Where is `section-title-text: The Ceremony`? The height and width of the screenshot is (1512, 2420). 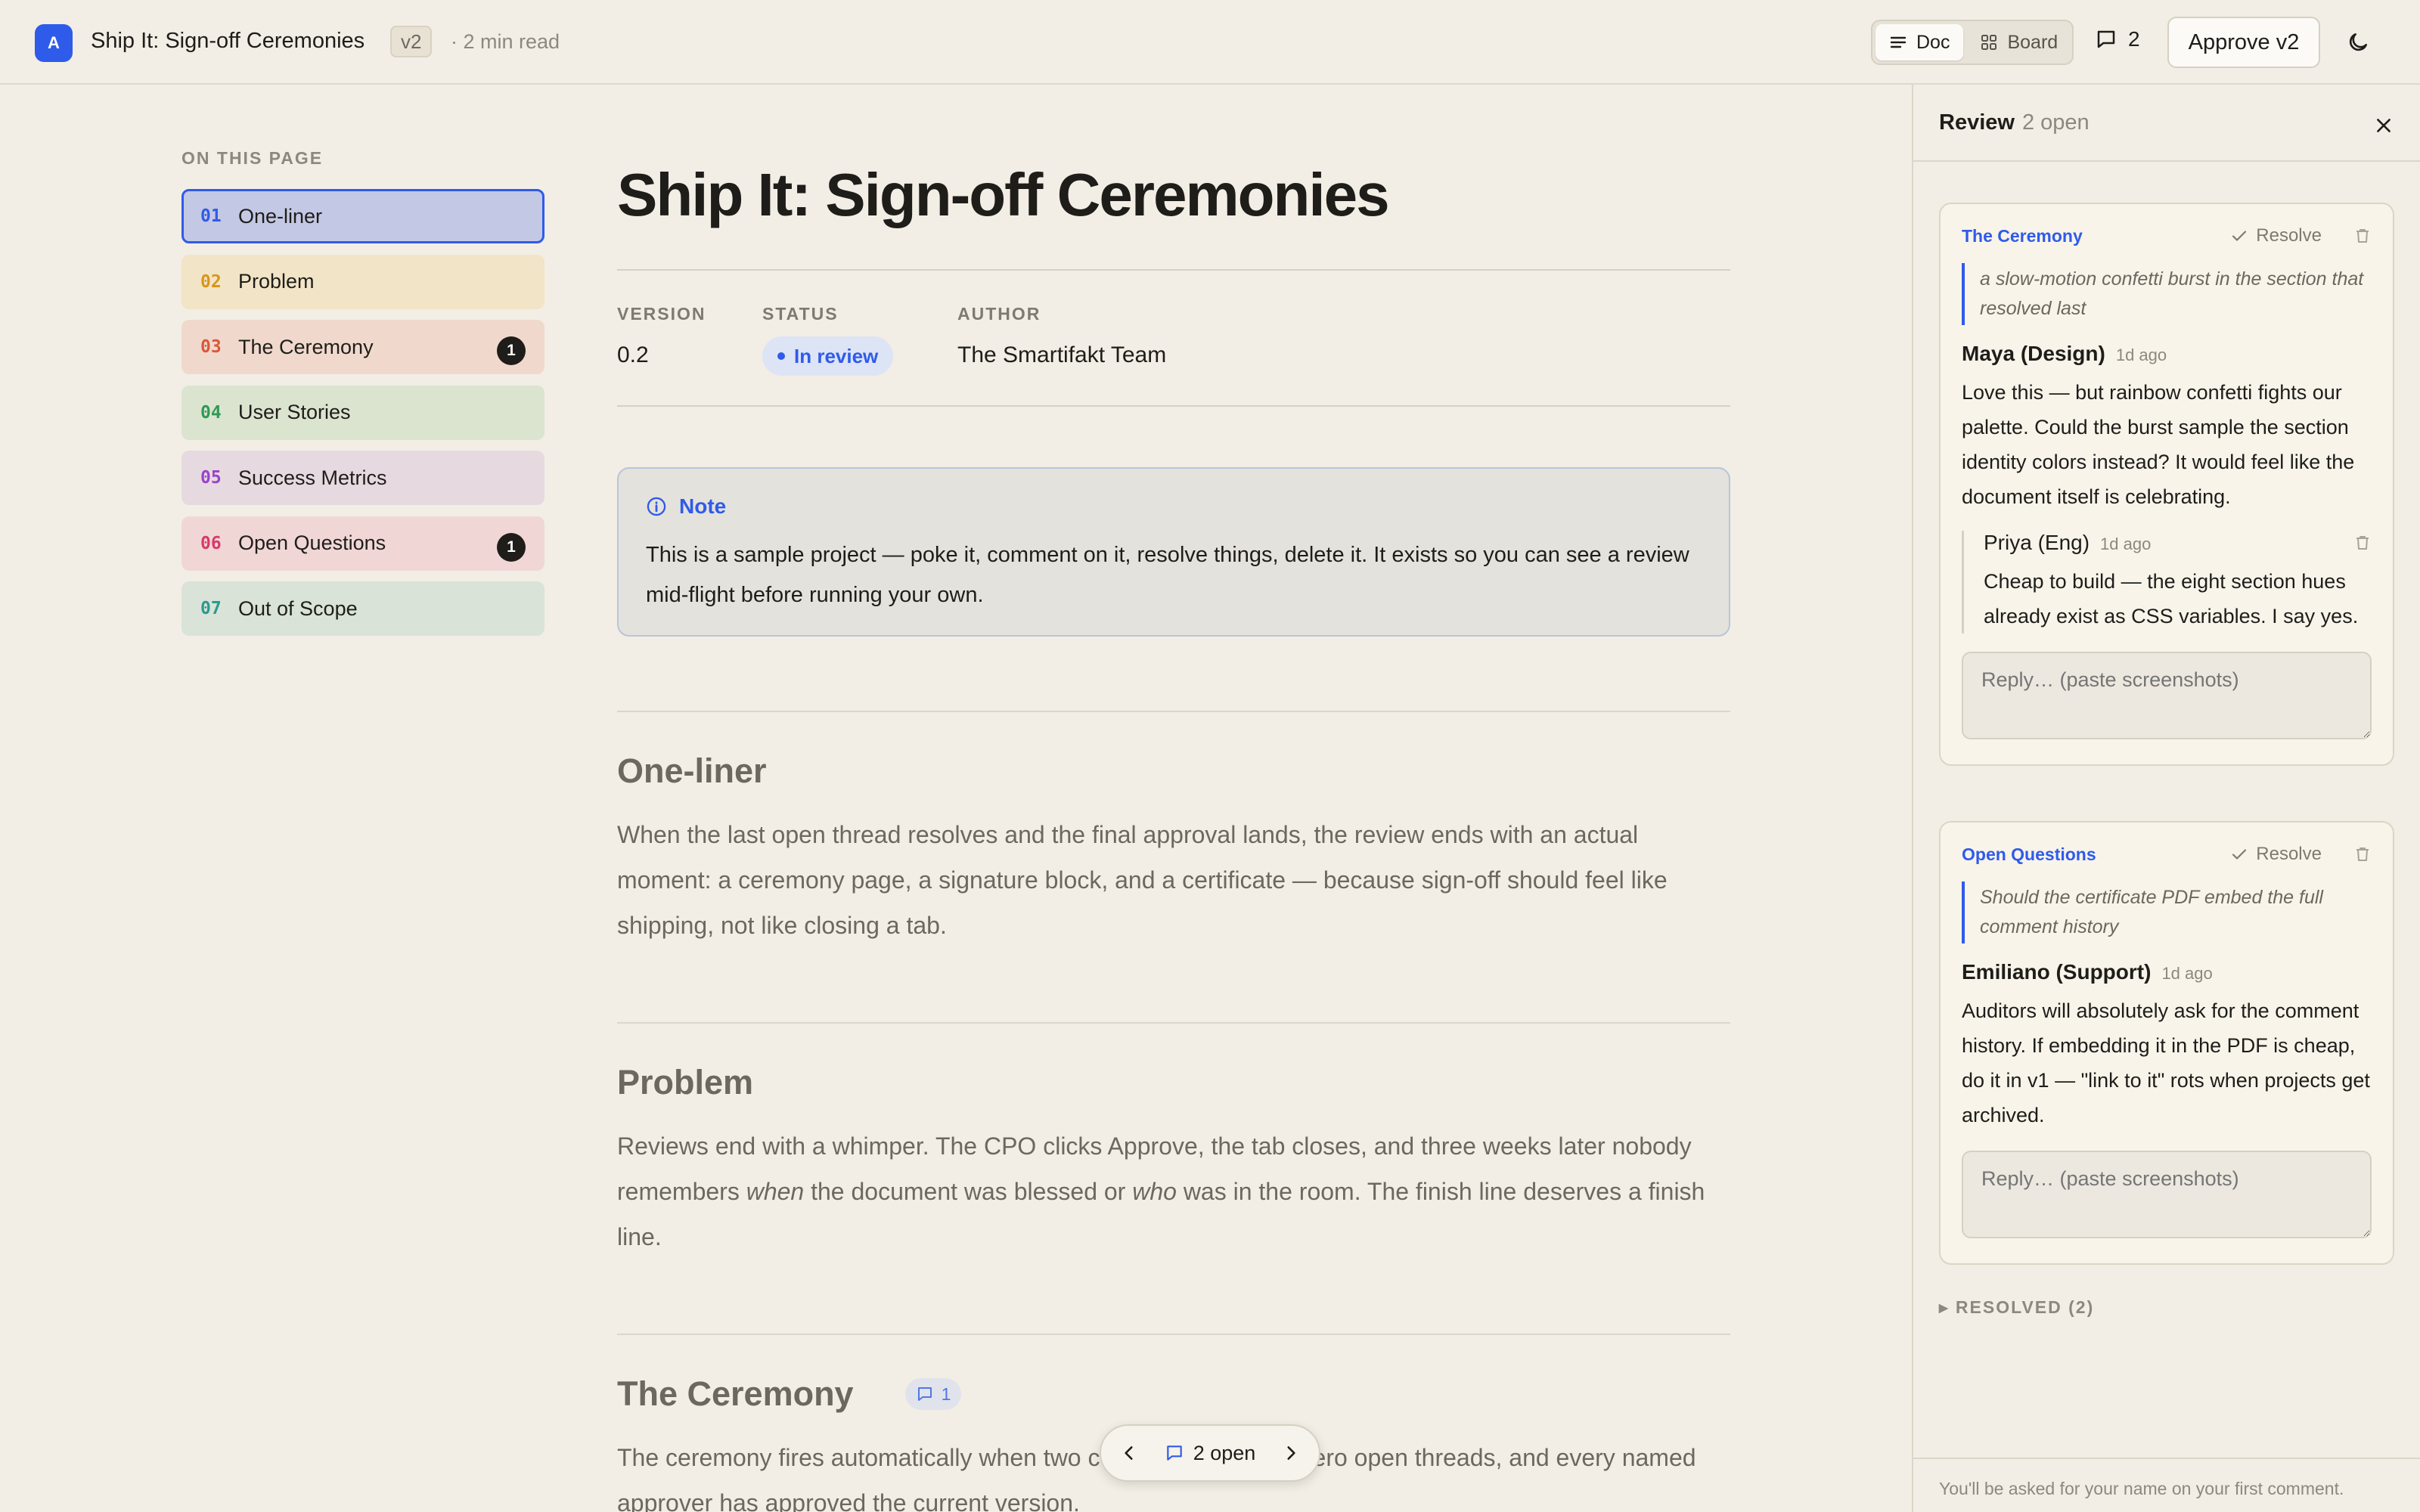 section-title-text: The Ceremony is located at coordinates (735, 1393).